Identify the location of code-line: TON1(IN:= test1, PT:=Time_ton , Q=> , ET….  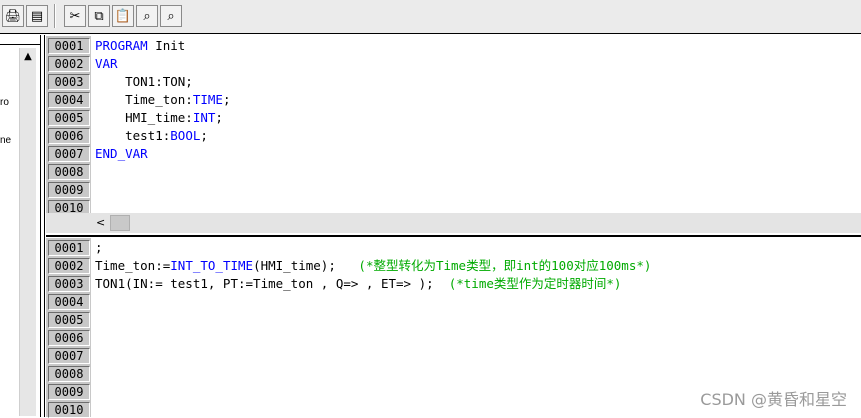
(358, 284).